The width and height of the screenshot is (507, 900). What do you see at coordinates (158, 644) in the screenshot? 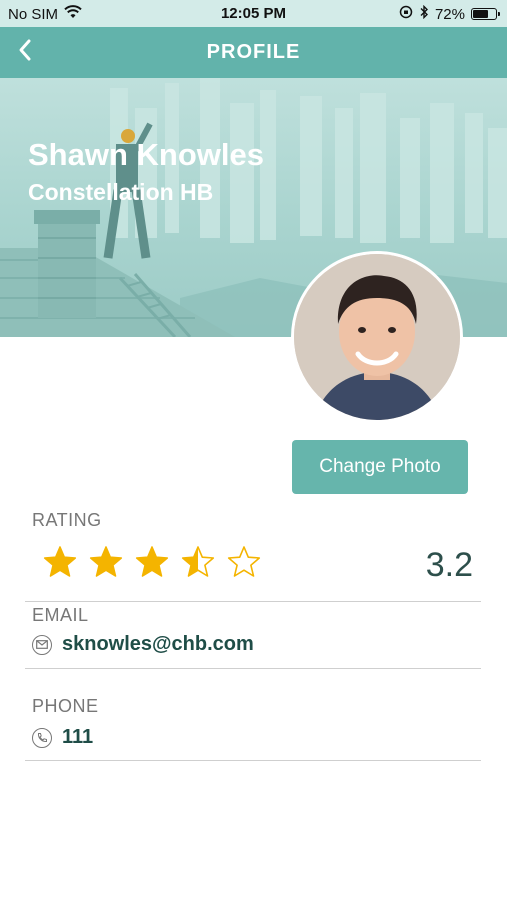
I see `email-value: sknowles@chb.com` at bounding box center [158, 644].